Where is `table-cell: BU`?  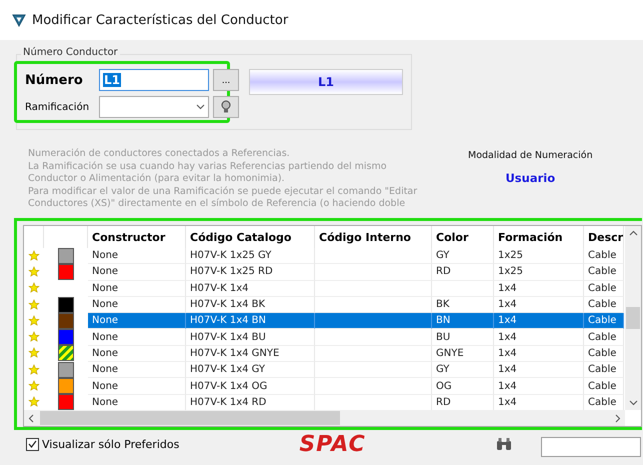 table-cell: BU is located at coordinates (463, 337).